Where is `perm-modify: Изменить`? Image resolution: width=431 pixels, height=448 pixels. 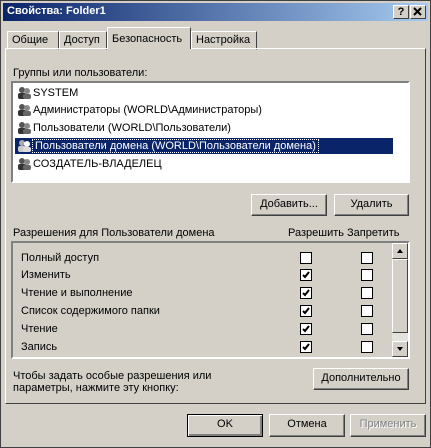
perm-modify: Изменить is located at coordinates (46, 275).